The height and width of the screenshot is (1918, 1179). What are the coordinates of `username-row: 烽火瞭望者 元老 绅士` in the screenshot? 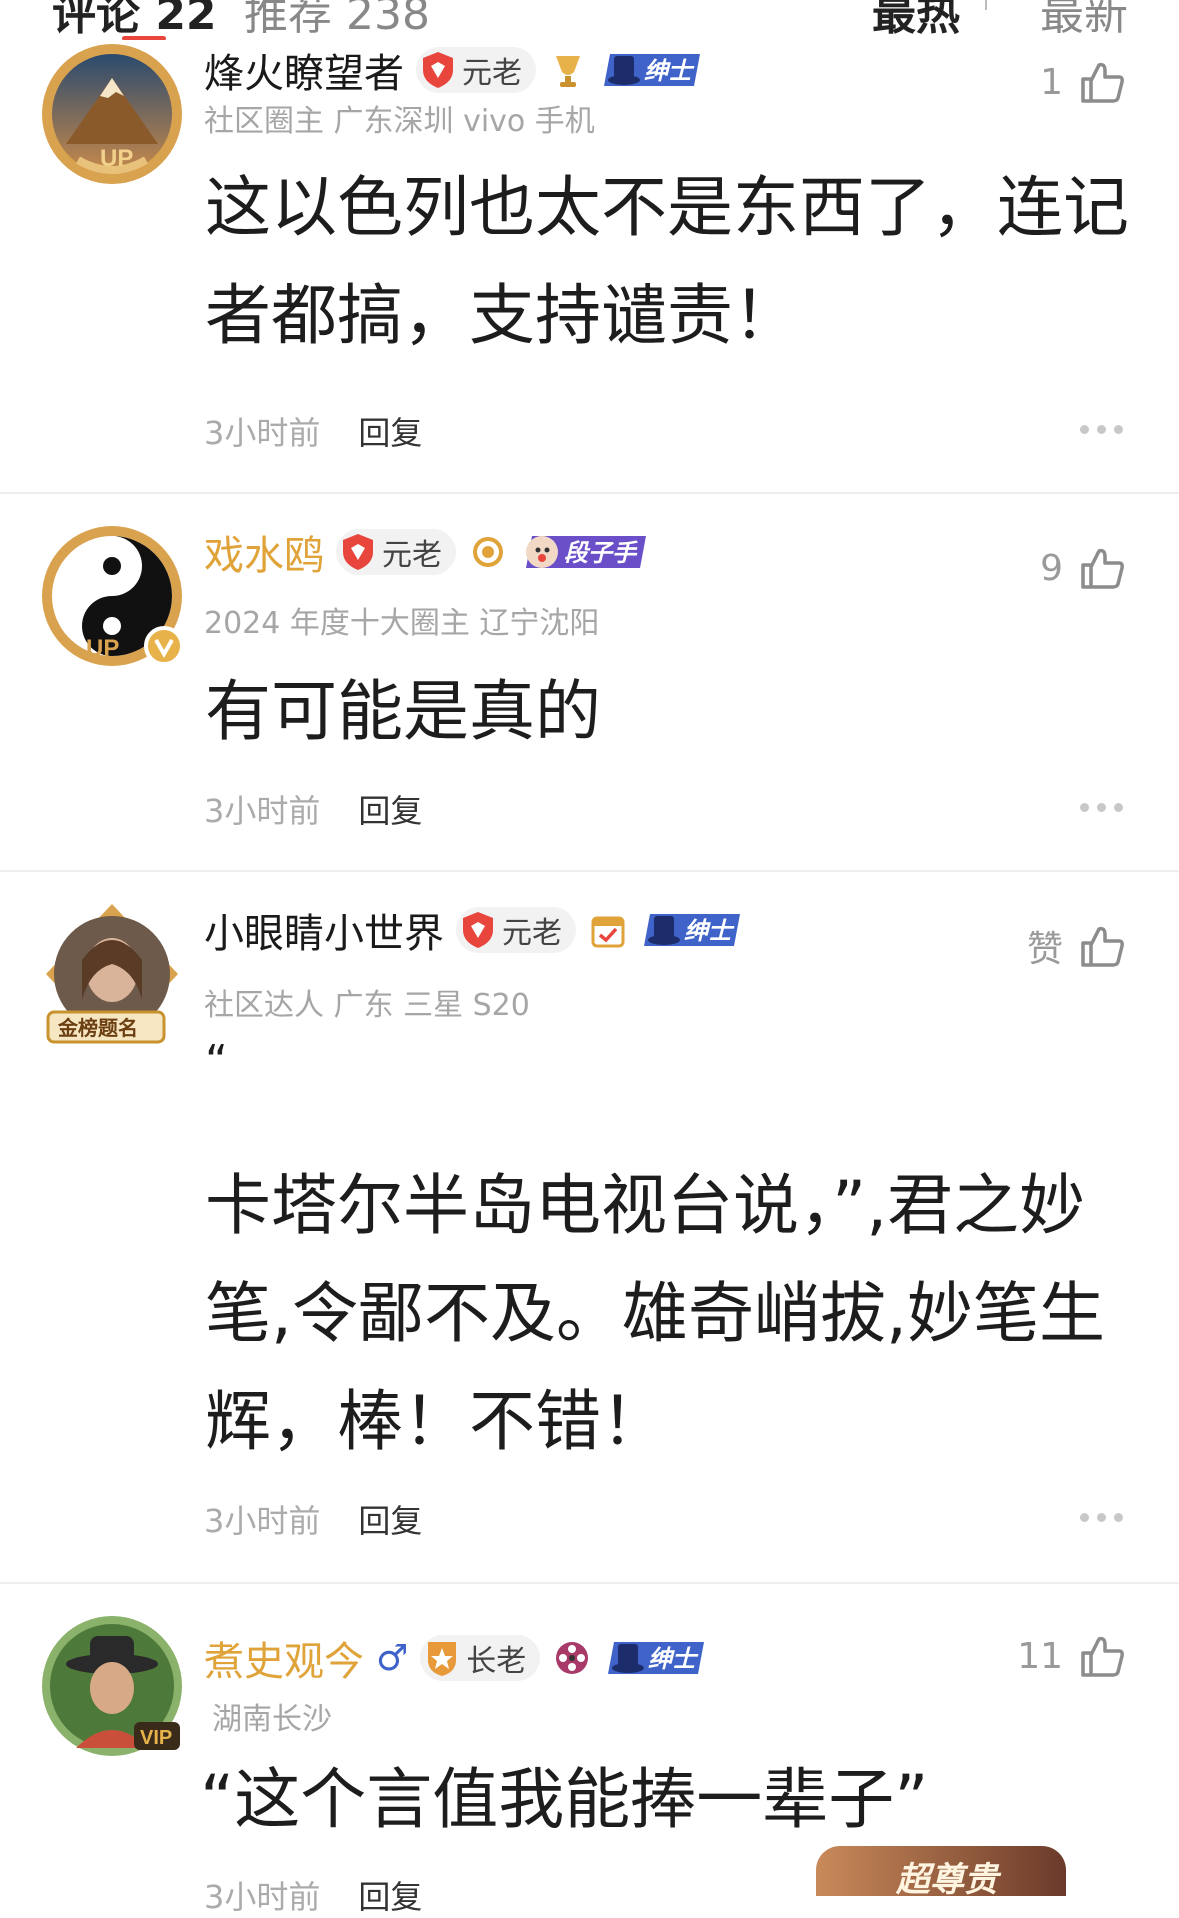 It's located at (454, 70).